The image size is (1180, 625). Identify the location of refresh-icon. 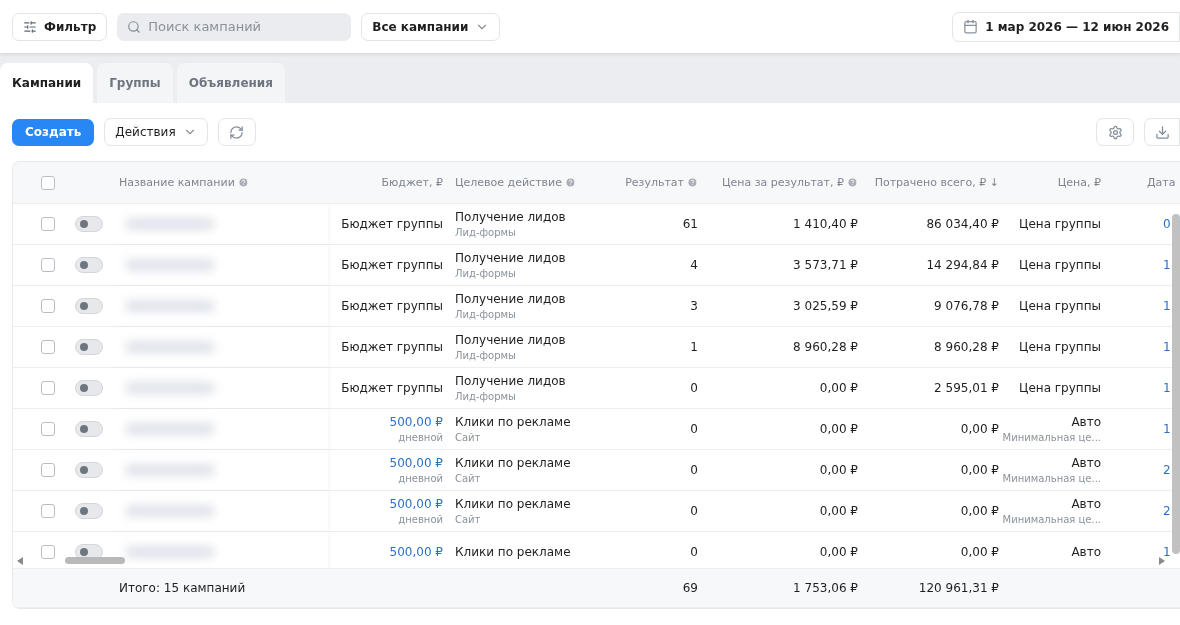
(237, 132).